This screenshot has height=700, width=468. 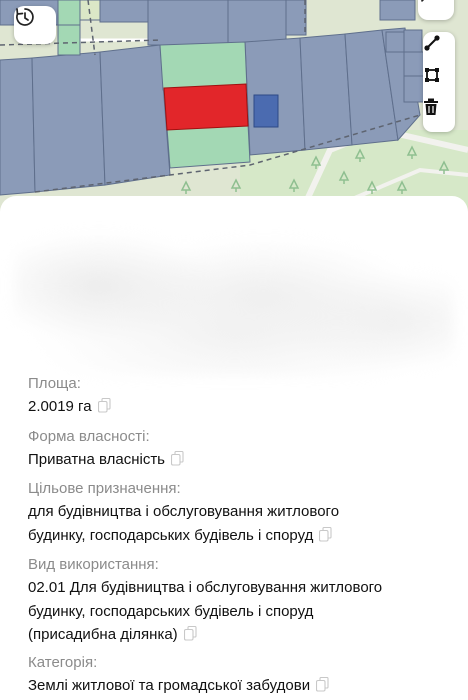 What do you see at coordinates (104, 488) in the screenshot?
I see `purpose-label: Цільове призначення:` at bounding box center [104, 488].